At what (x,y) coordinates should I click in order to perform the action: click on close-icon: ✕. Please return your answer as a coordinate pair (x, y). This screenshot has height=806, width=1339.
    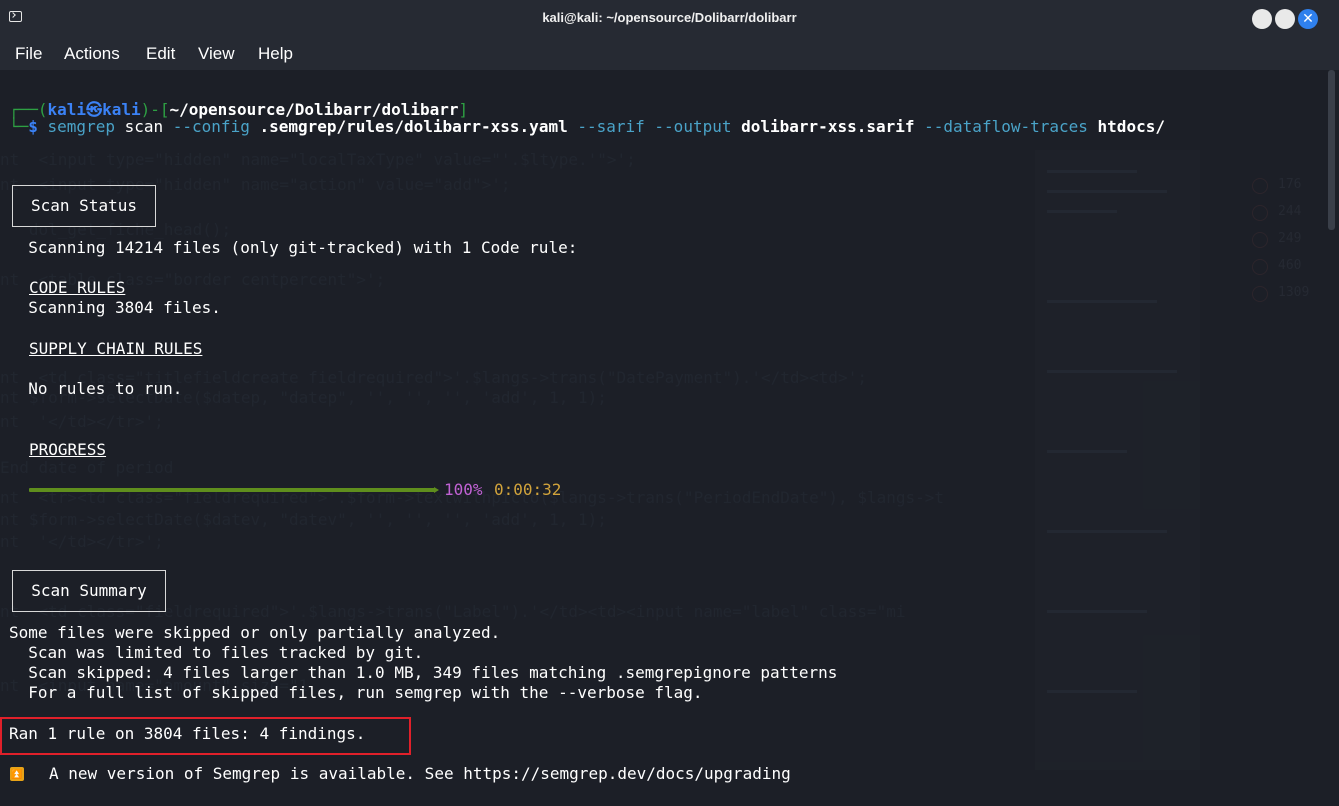
    Looking at the image, I should click on (1308, 19).